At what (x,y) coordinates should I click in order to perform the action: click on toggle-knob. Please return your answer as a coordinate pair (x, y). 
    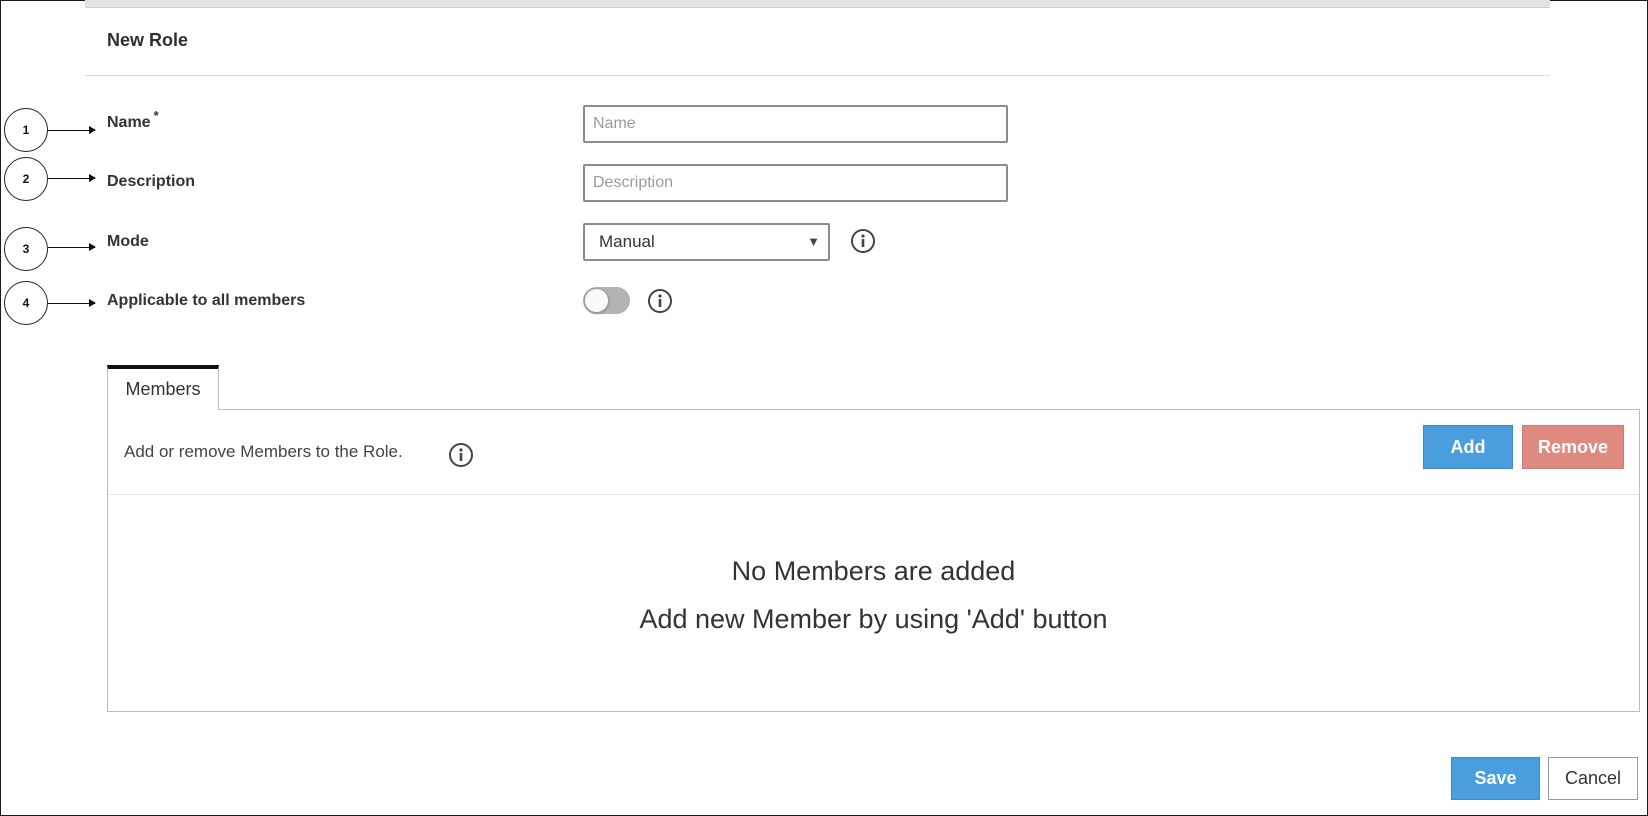
    Looking at the image, I should click on (596, 300).